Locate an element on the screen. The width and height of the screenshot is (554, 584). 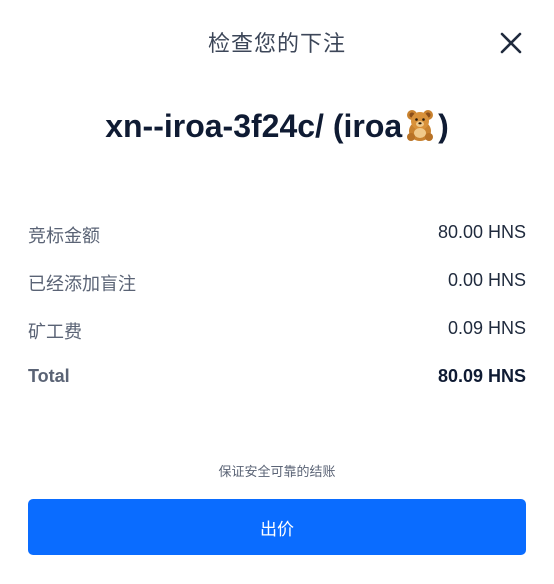
summary-row-value: 80.00 HNS is located at coordinates (481, 232).